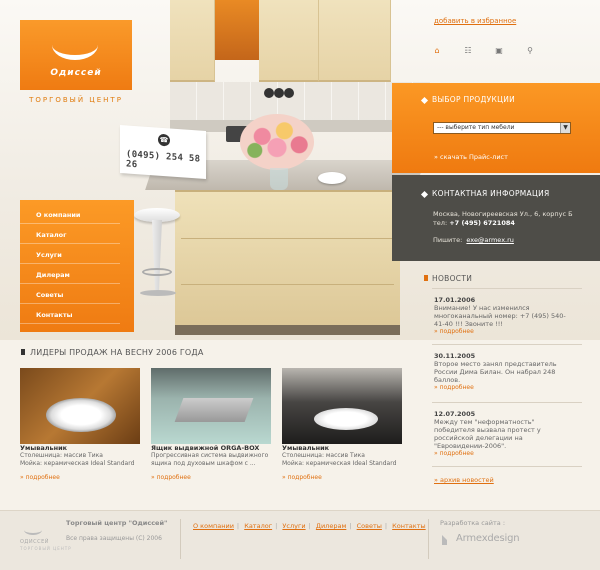  What do you see at coordinates (164, 140) in the screenshot?
I see `phone-icon: ☎` at bounding box center [164, 140].